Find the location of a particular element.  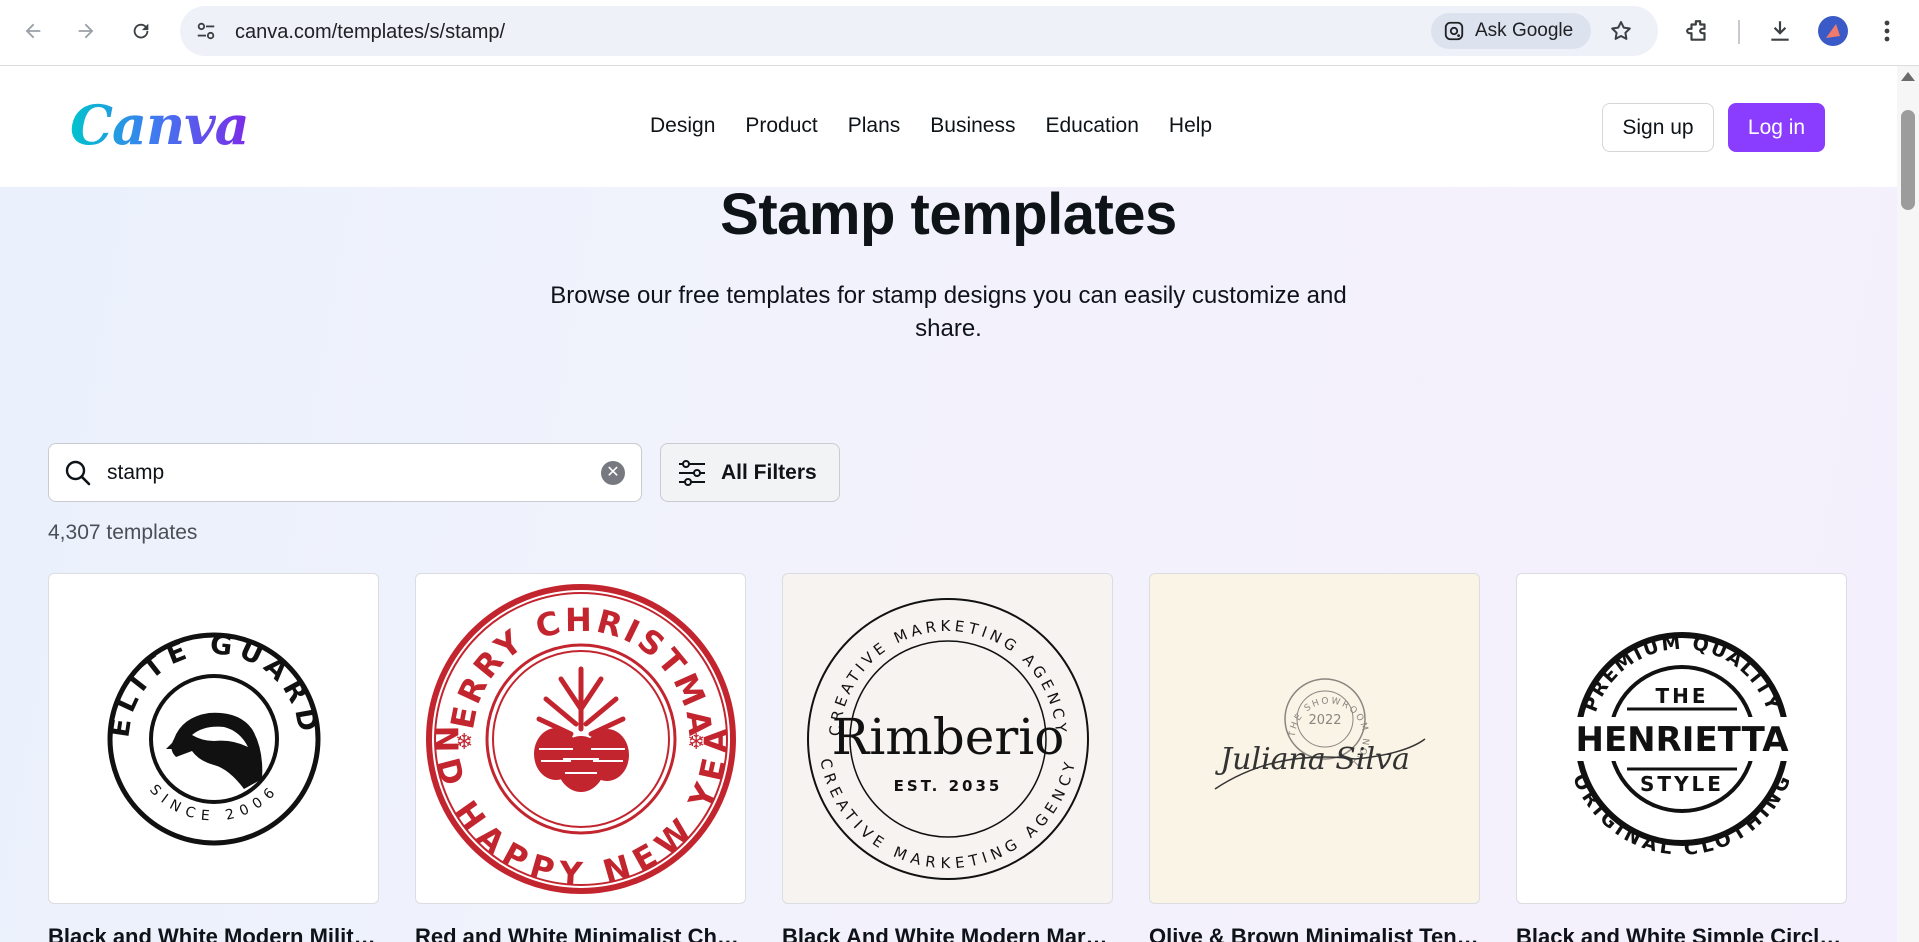

all-filters-button: All Filters is located at coordinates (750, 472).